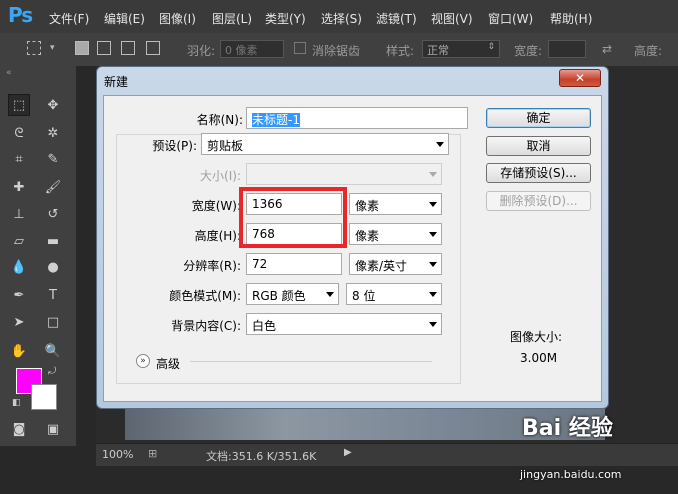 This screenshot has width=678, height=494. What do you see at coordinates (53, 267) in the screenshot?
I see `dodge-icon: ●` at bounding box center [53, 267].